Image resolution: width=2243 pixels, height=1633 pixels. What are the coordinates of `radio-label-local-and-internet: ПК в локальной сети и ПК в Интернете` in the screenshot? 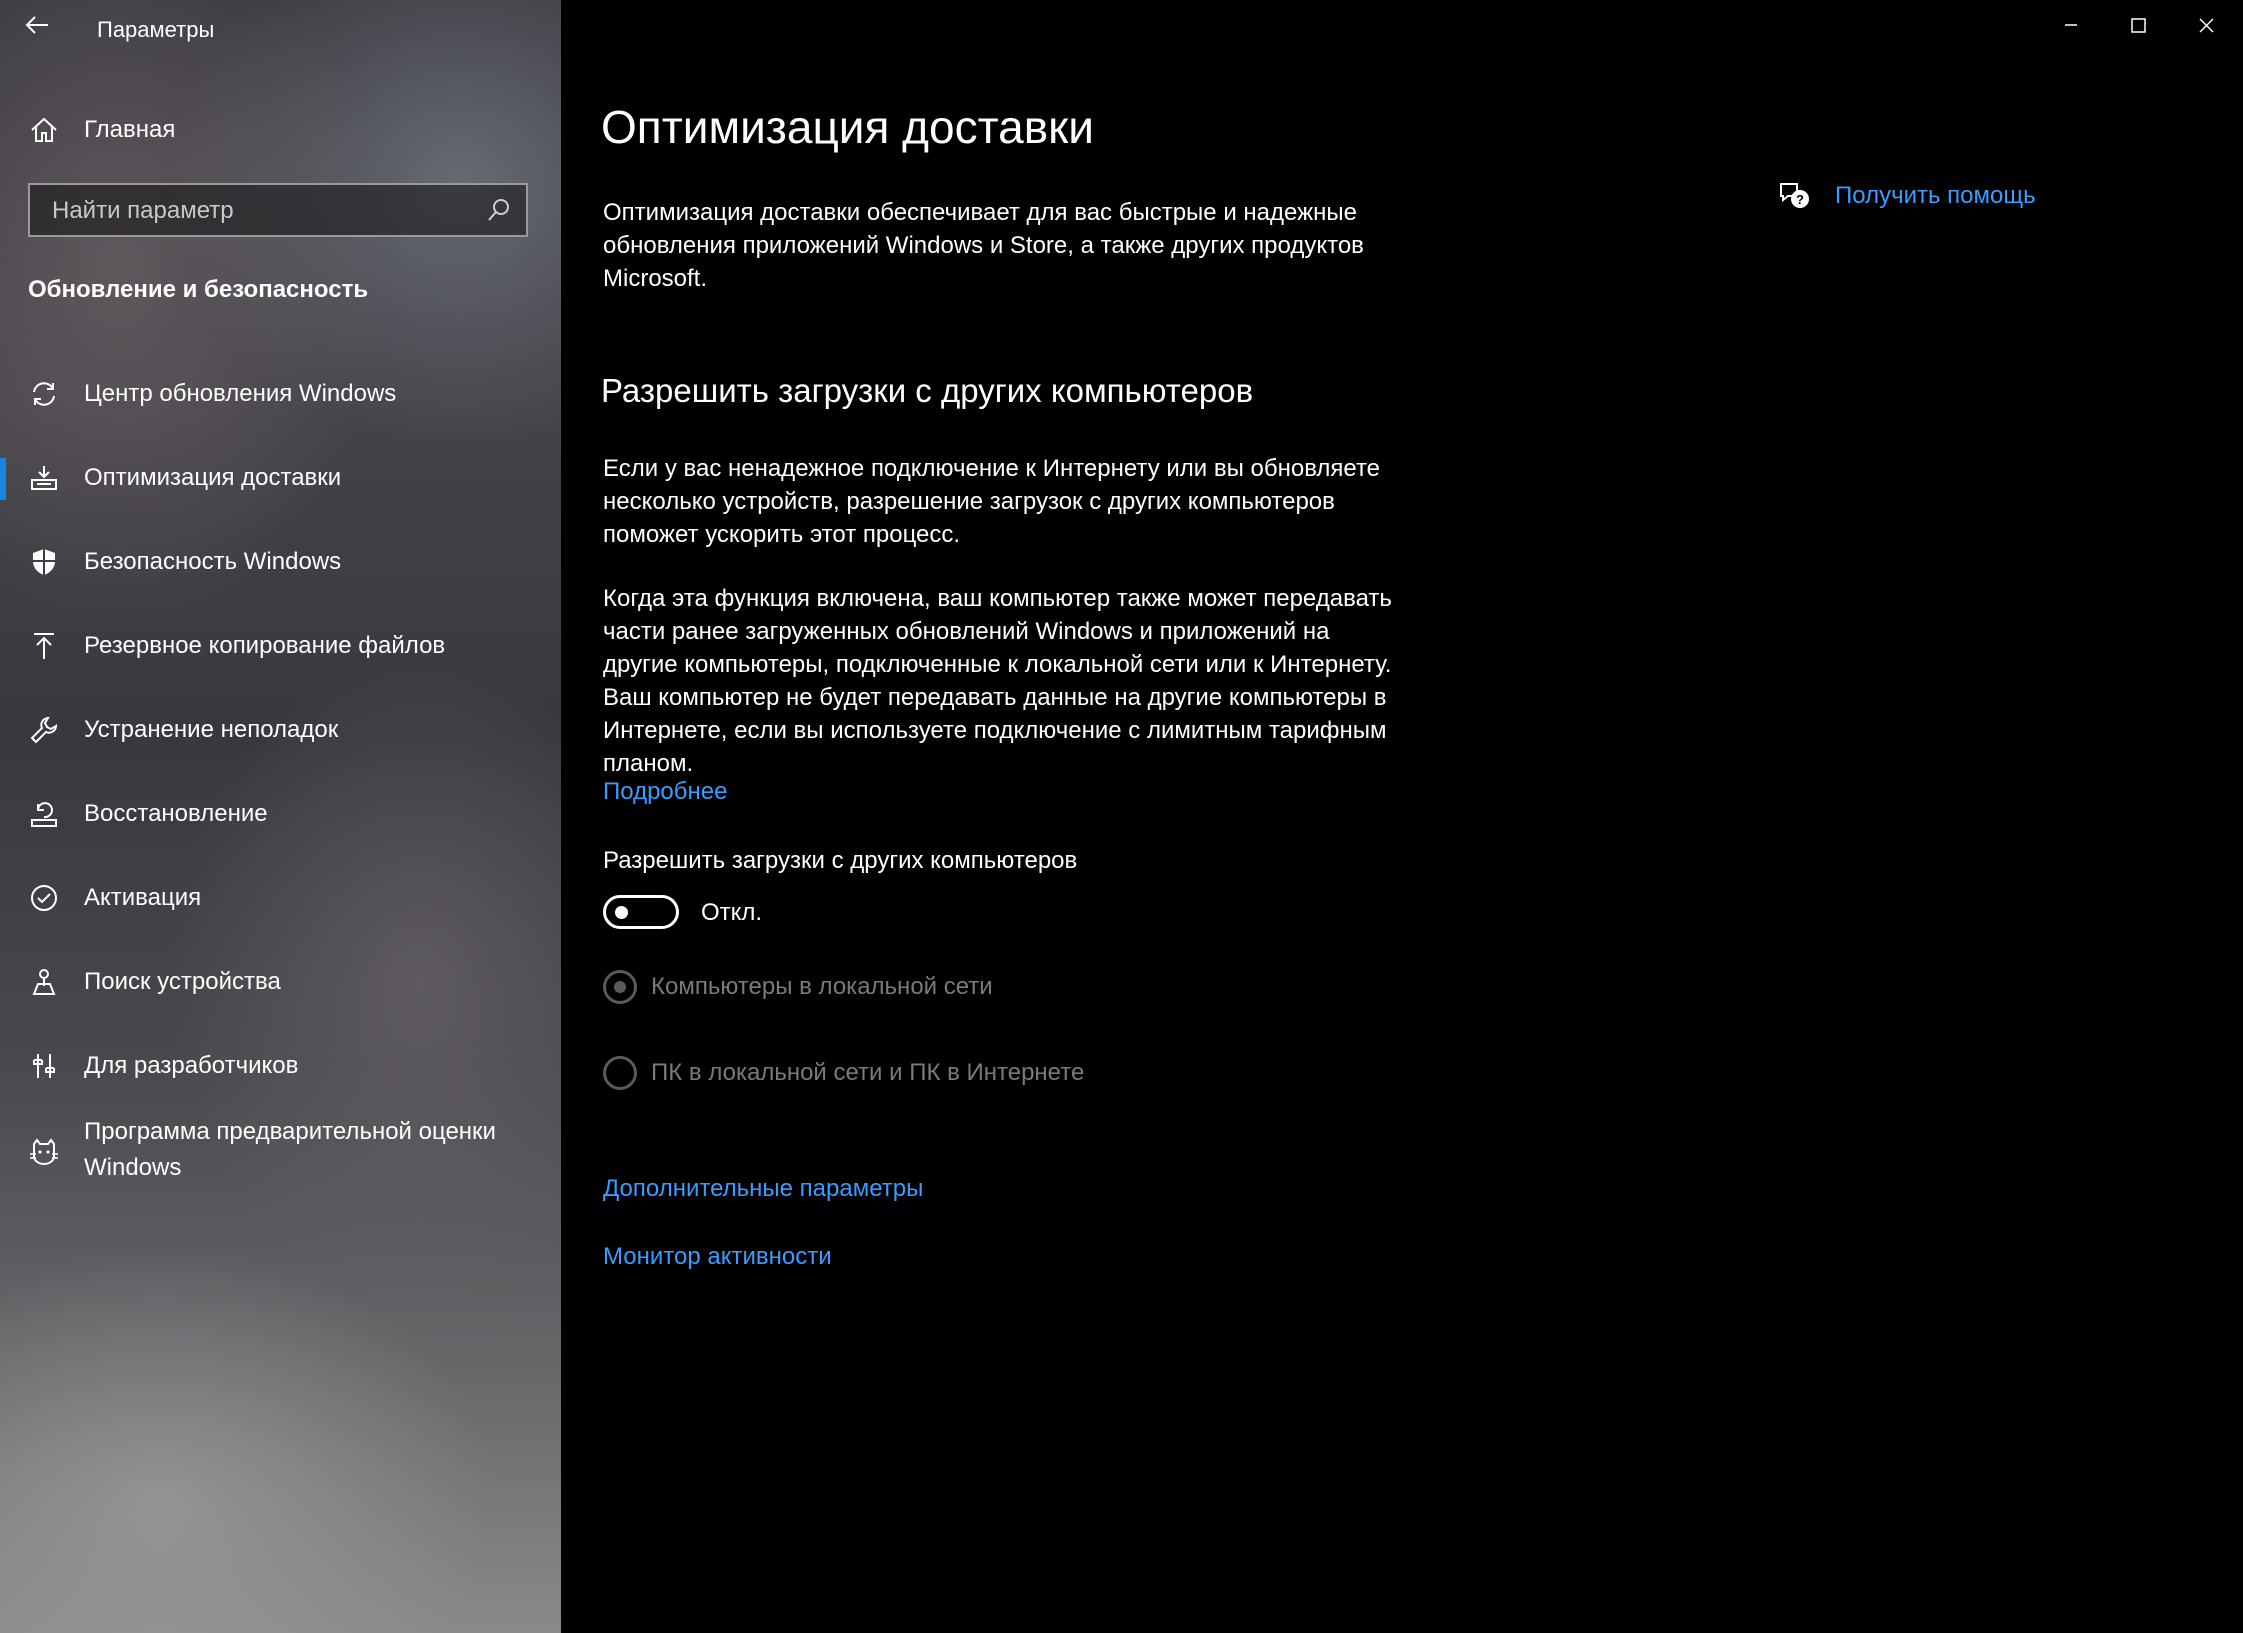 It's located at (868, 1072).